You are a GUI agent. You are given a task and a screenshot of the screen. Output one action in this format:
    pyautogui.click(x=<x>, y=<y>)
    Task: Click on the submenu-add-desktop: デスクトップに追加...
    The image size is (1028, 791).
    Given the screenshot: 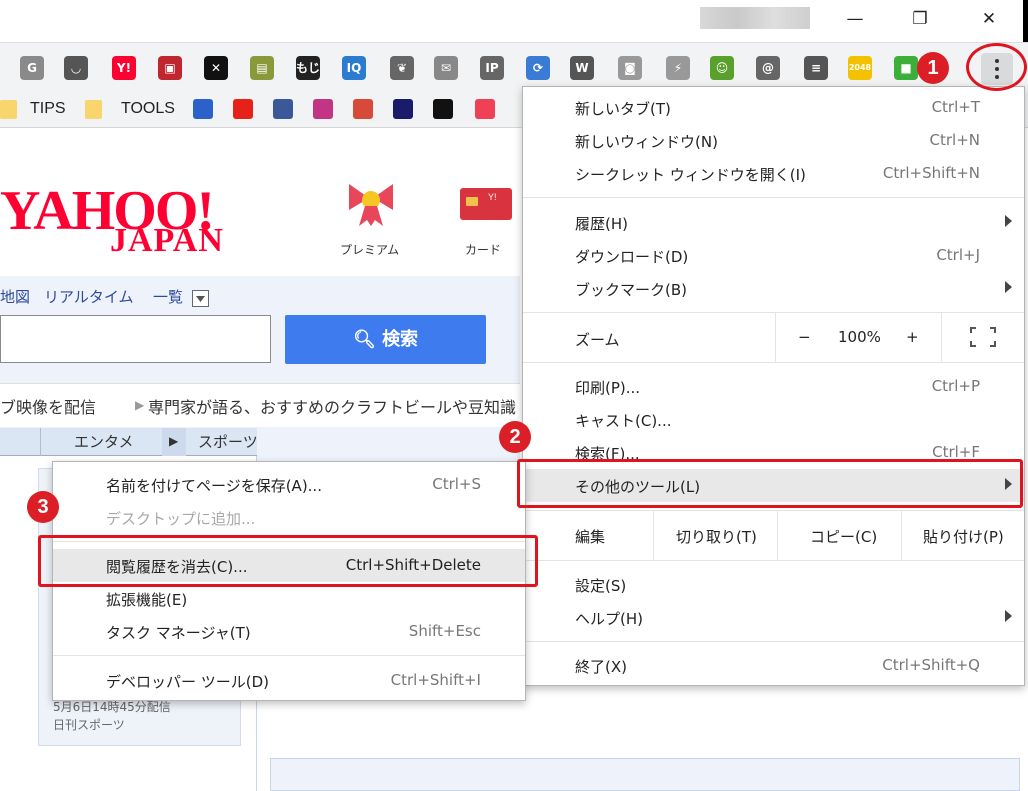 What is the action you would take?
    pyautogui.click(x=289, y=517)
    